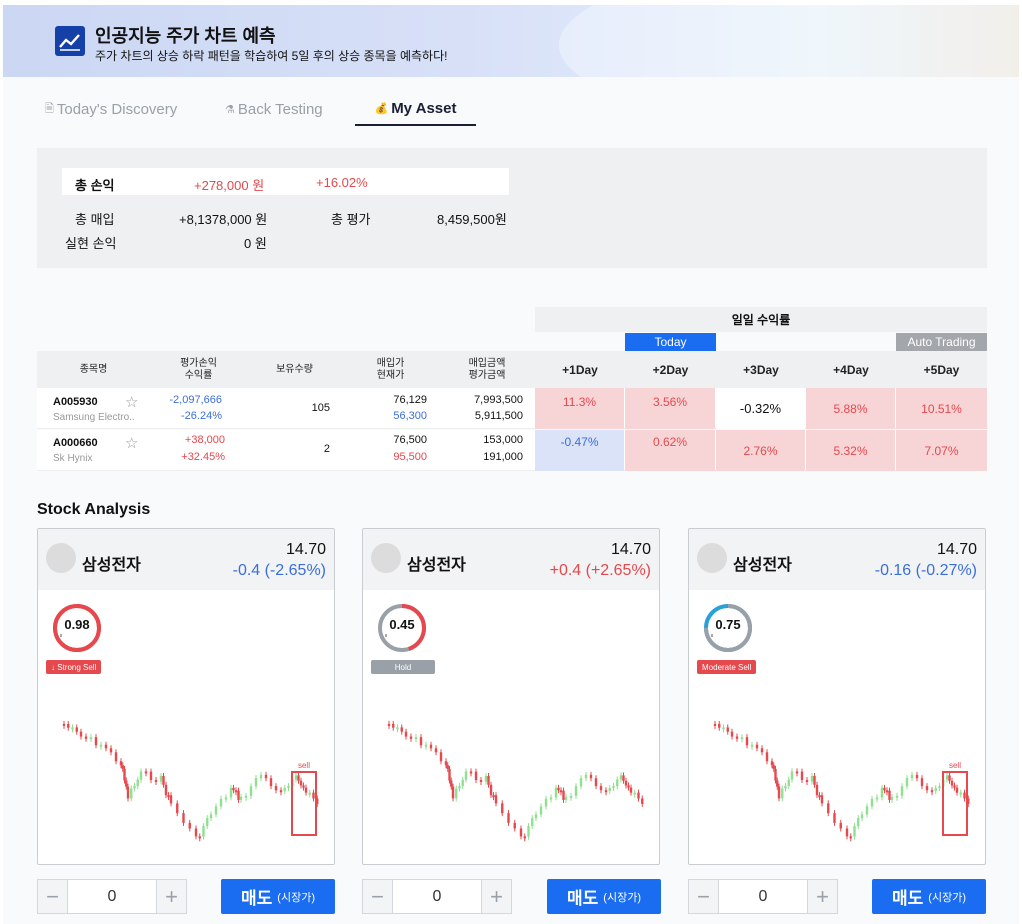 The image size is (1022, 924). I want to click on total-pnl-row, so click(285, 181).